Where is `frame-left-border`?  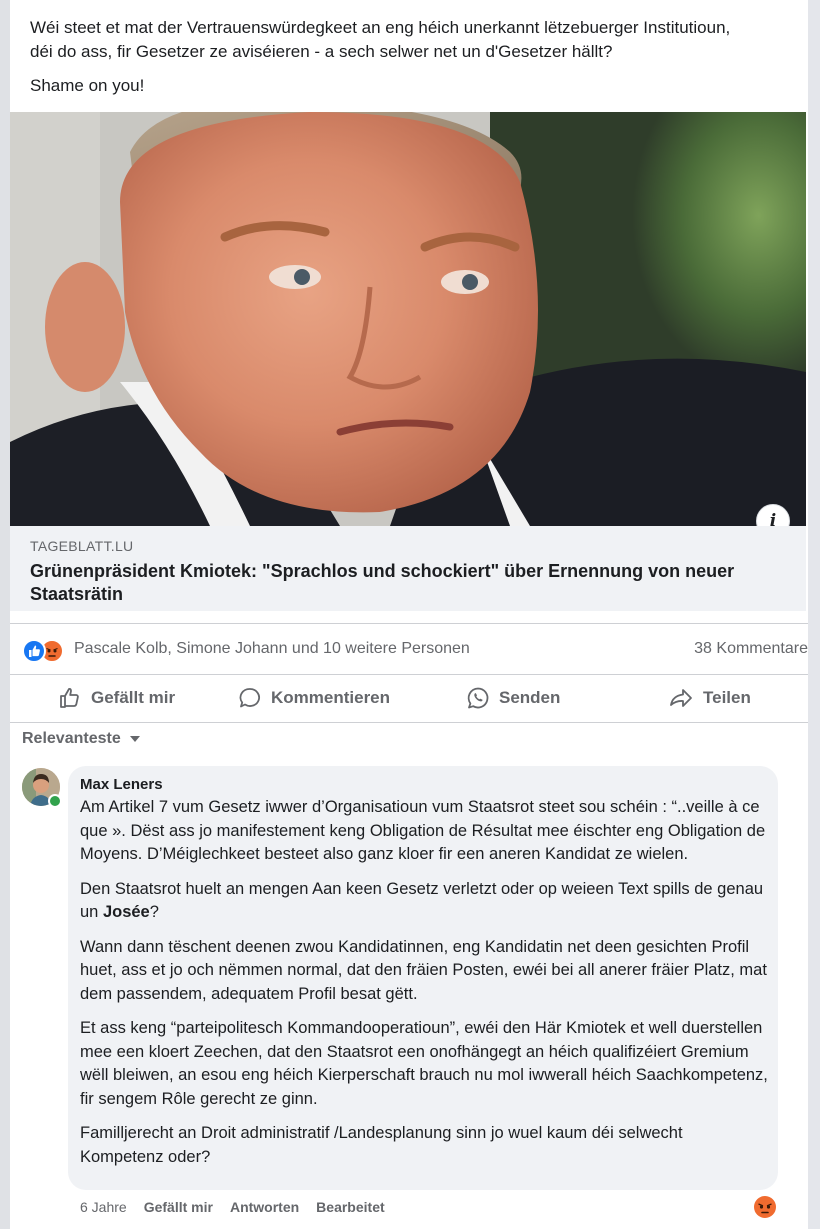 frame-left-border is located at coordinates (5, 614).